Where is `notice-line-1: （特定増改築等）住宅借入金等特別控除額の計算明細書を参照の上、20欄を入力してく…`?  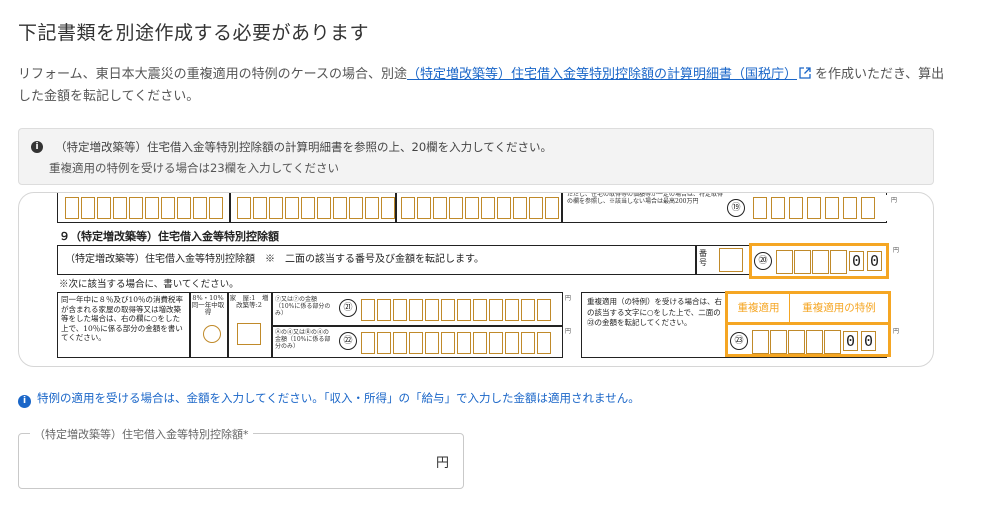 notice-line-1: （特定増改築等）住宅借入金等特別控除額の計算明細書を参照の上、20欄を入力してく… is located at coordinates (303, 147).